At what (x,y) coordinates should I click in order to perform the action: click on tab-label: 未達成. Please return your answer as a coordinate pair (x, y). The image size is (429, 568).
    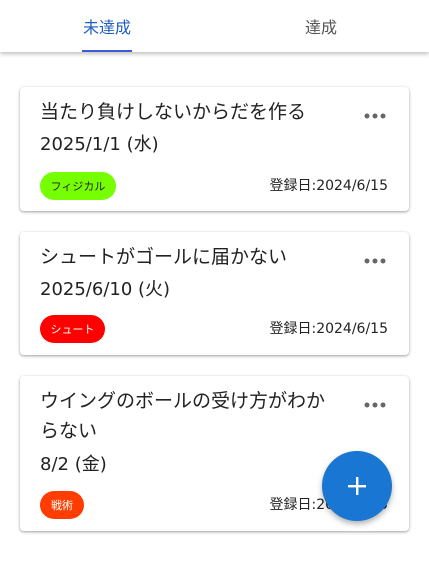
    Looking at the image, I should click on (106, 27).